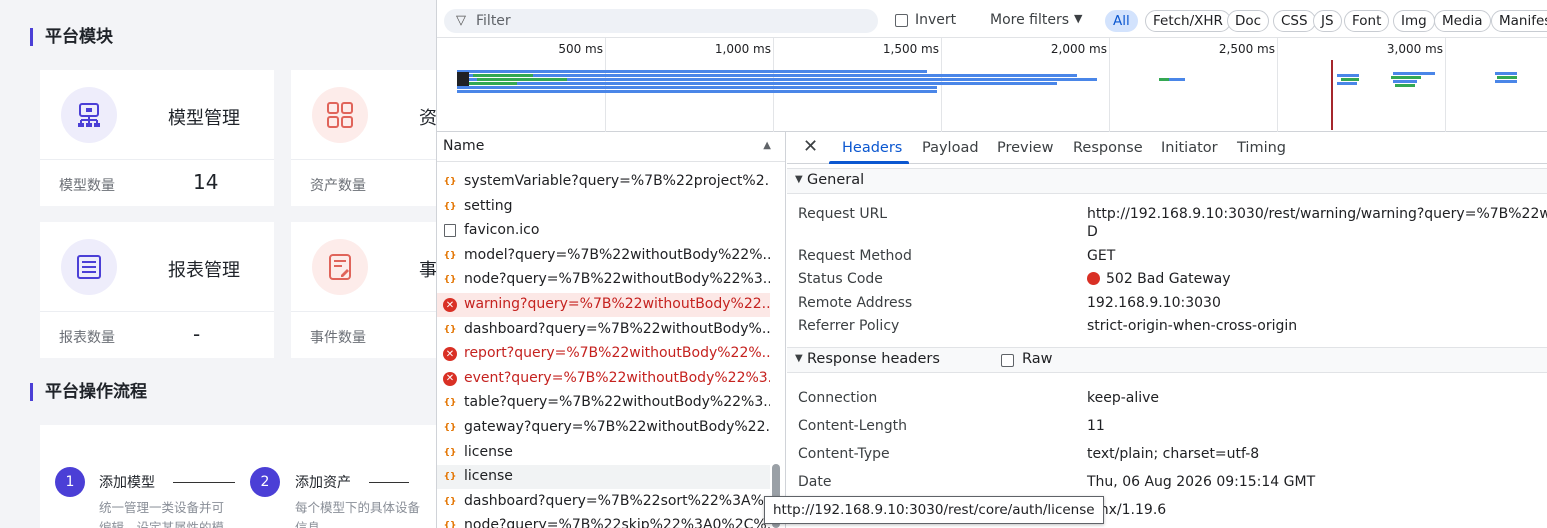  What do you see at coordinates (265, 482) in the screenshot?
I see `step-number: 2` at bounding box center [265, 482].